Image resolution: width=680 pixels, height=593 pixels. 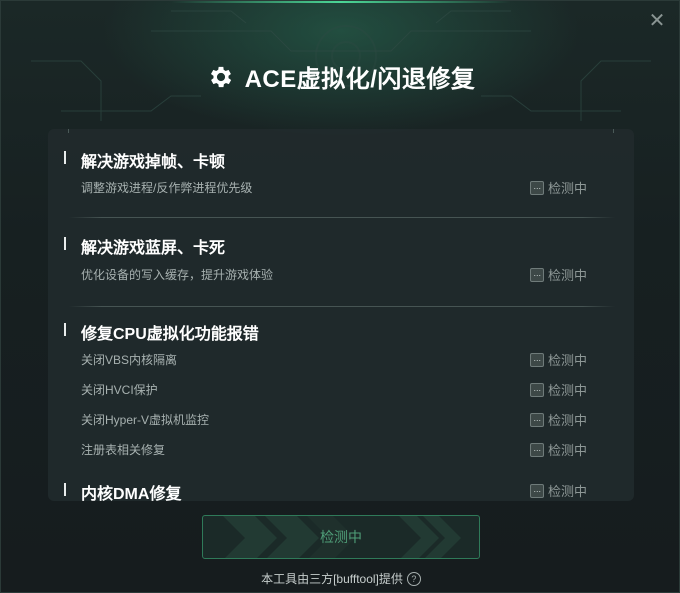 I want to click on section-title: 解决游戏掉帧、卡顿, so click(x=153, y=162).